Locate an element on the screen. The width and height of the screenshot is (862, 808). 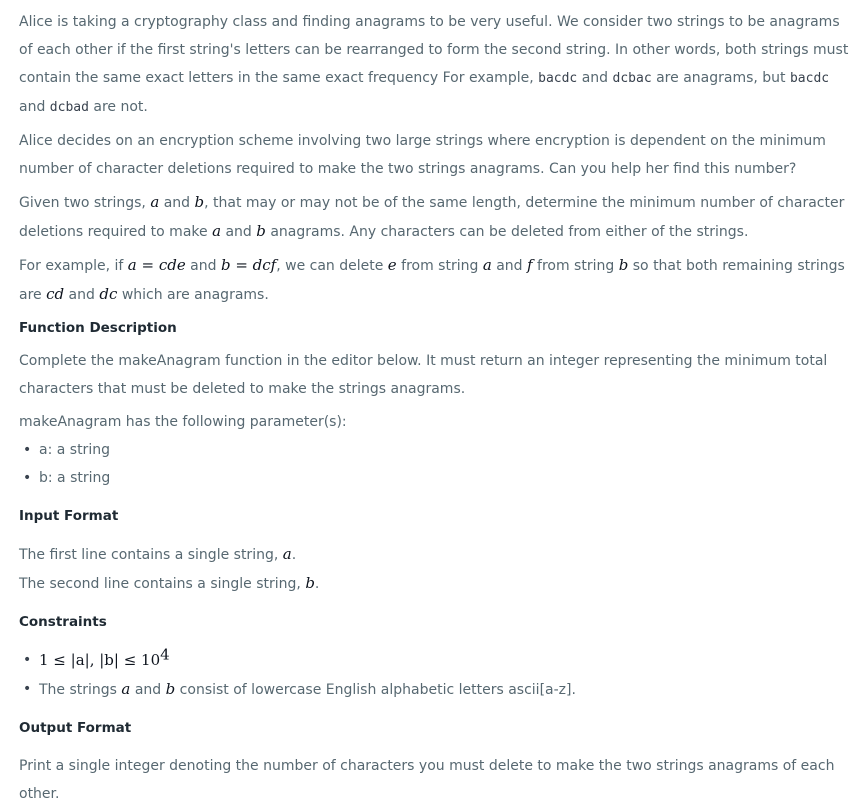
list-item: • 1 ≤ |a|, |b| ≤ 104 is located at coordinates (438, 660).